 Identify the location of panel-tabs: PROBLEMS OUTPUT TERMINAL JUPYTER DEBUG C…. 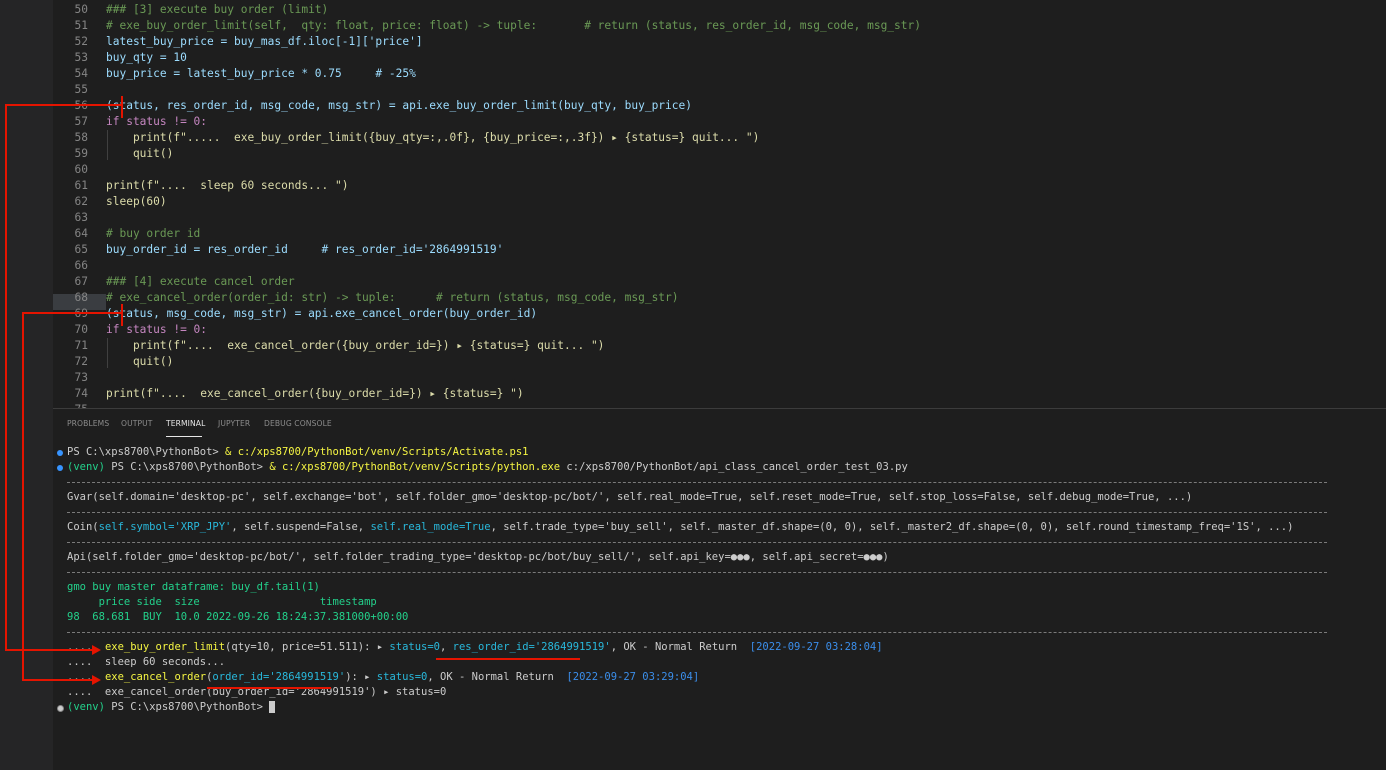
(719, 424).